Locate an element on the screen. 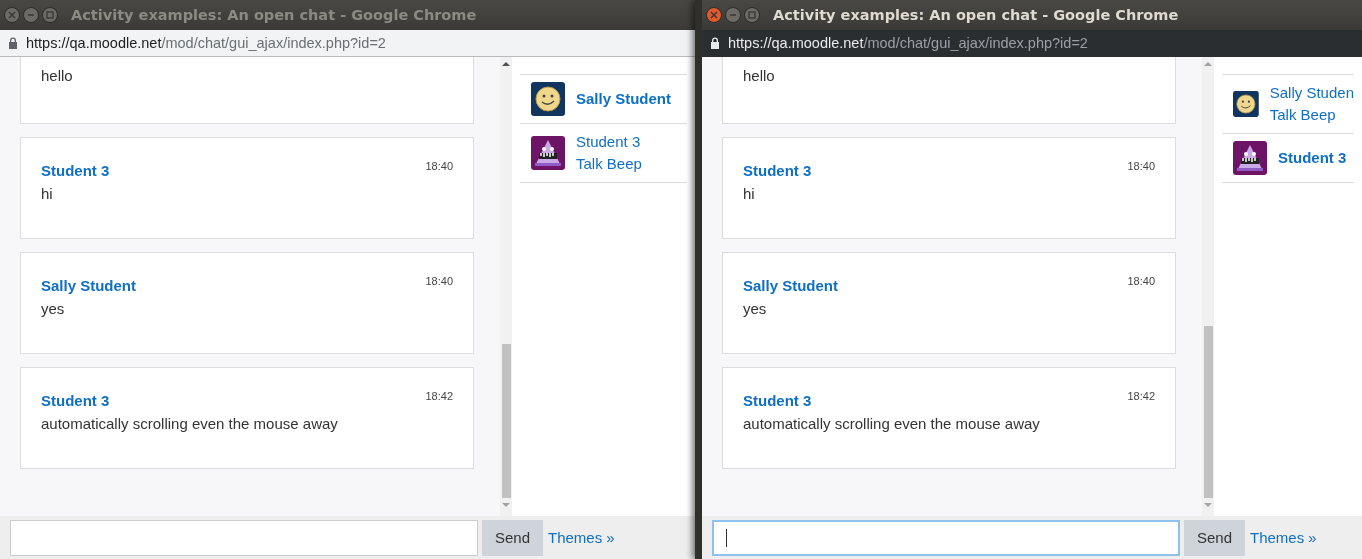  scroll-up-icon is located at coordinates (506, 64).